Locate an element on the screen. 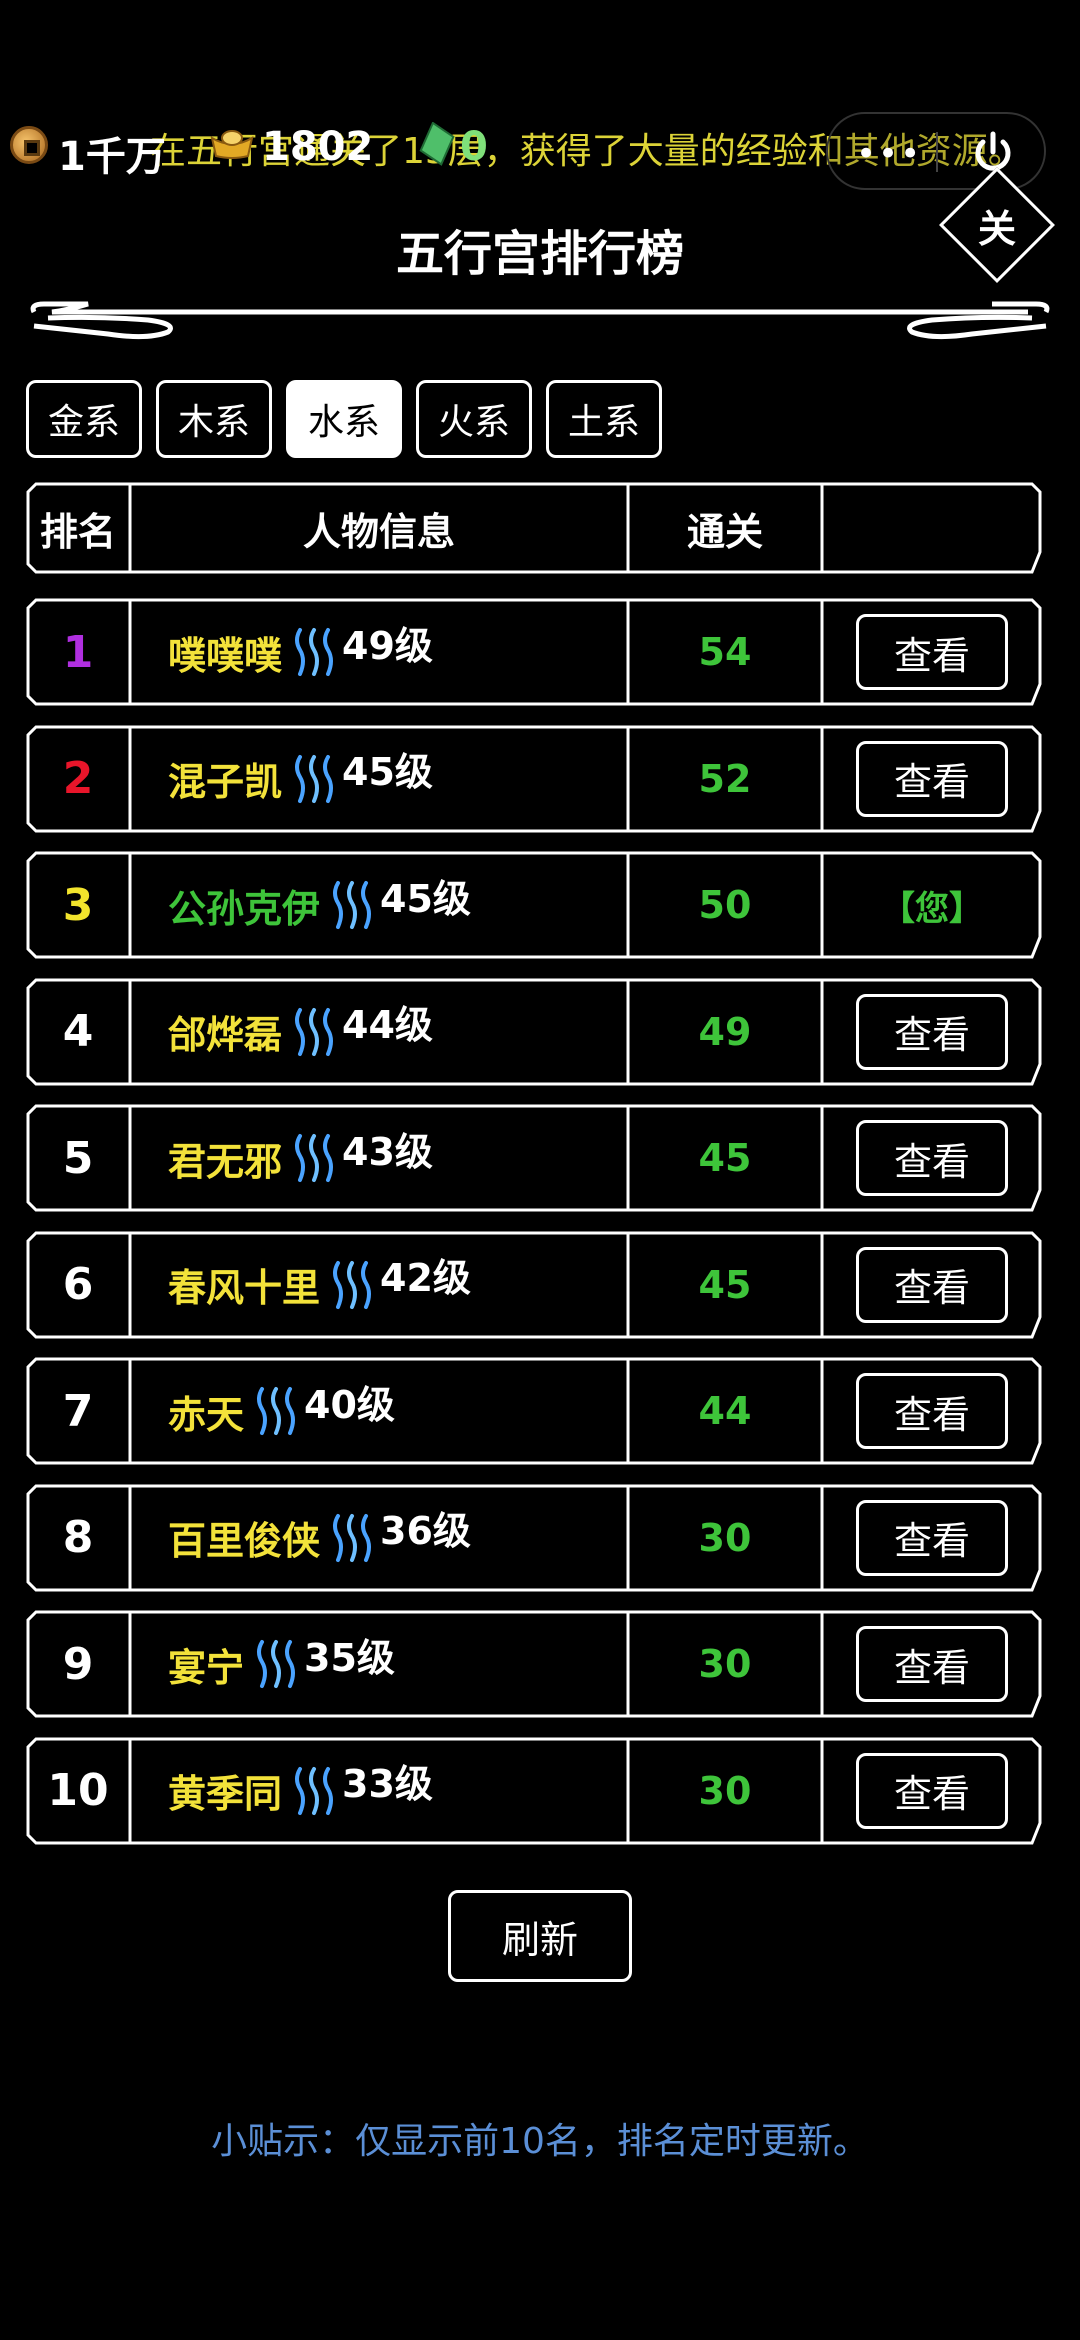  player-level: 49级 is located at coordinates (387, 645).